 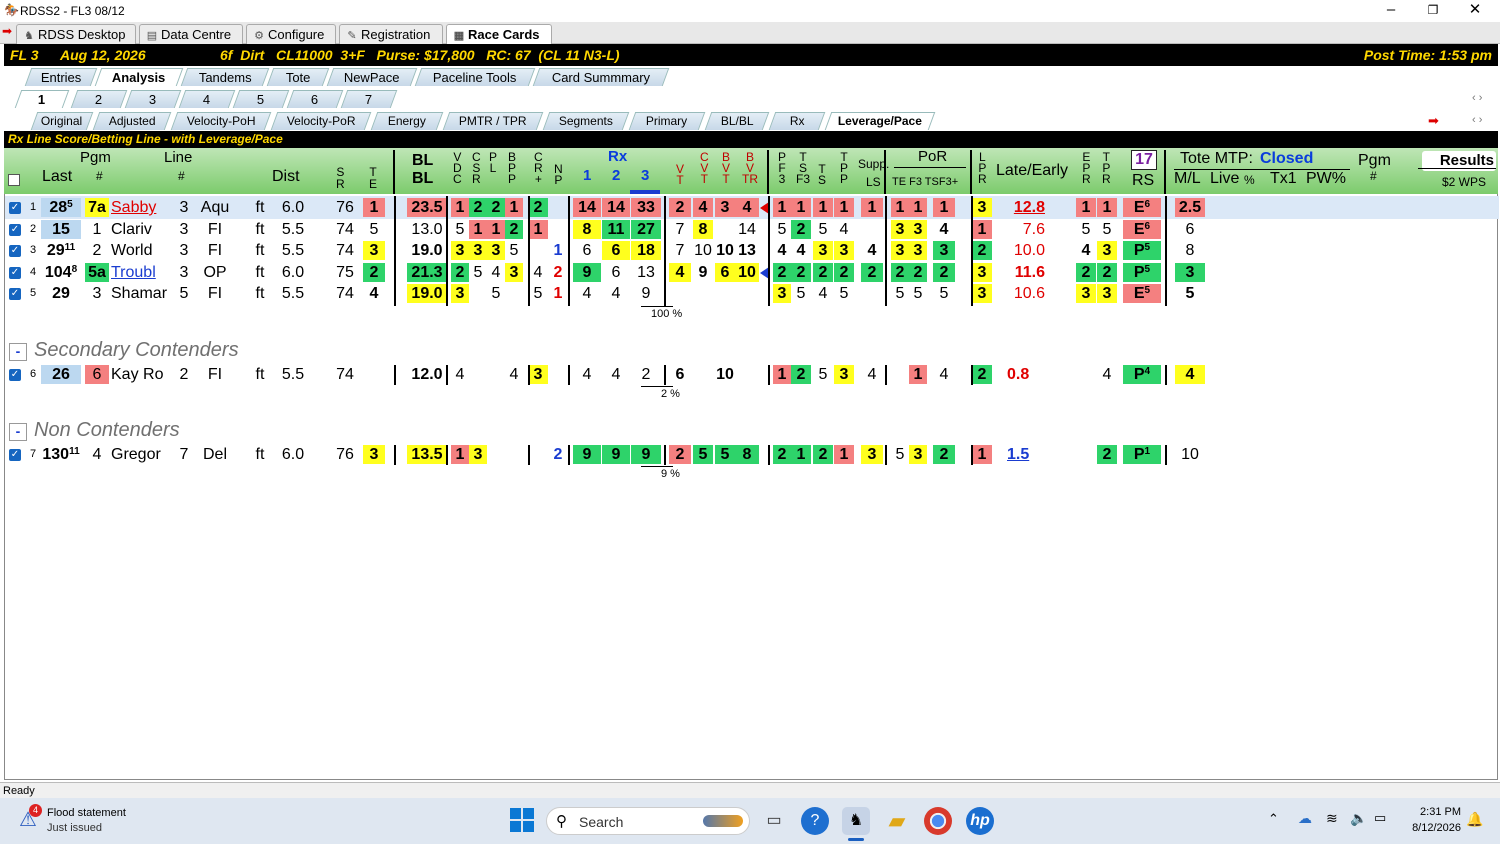 I want to click on wifi-icon: ≋, so click(x=1332, y=818).